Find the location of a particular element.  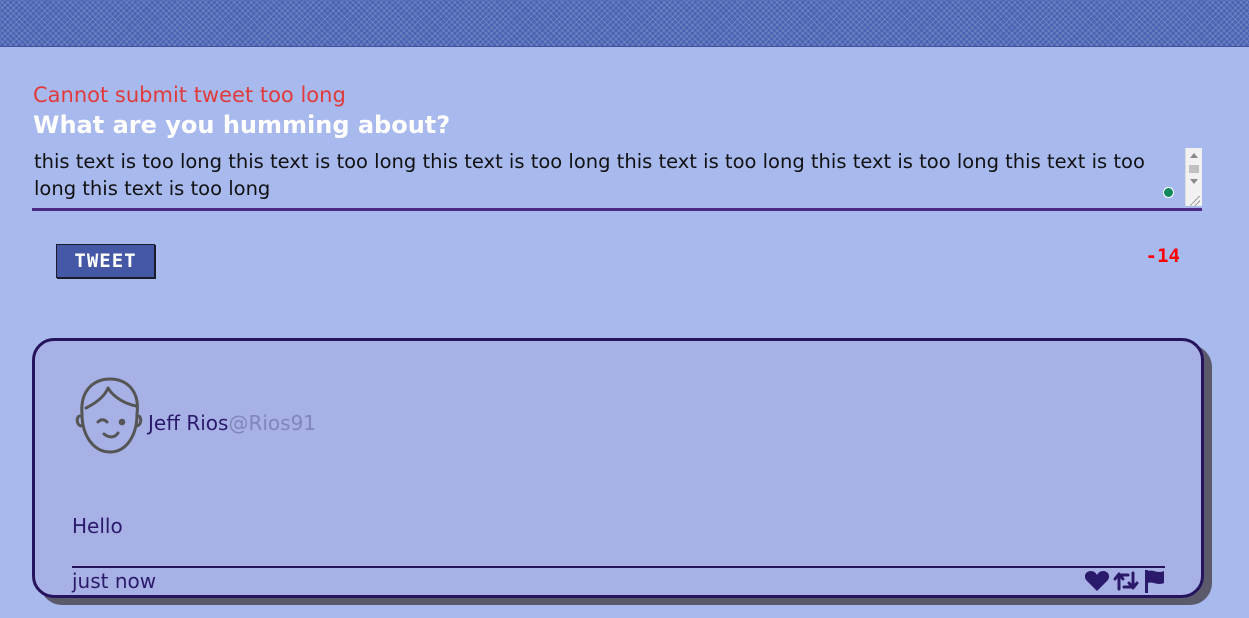

header-bar is located at coordinates (624, 23).